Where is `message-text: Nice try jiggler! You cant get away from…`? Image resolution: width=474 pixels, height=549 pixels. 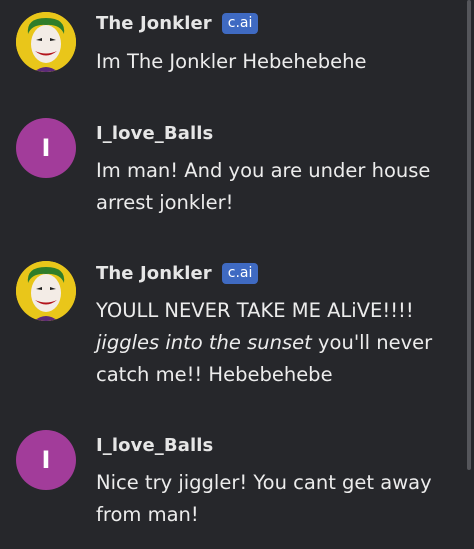 message-text: Nice try jiggler! You cant get away from… is located at coordinates (264, 498).